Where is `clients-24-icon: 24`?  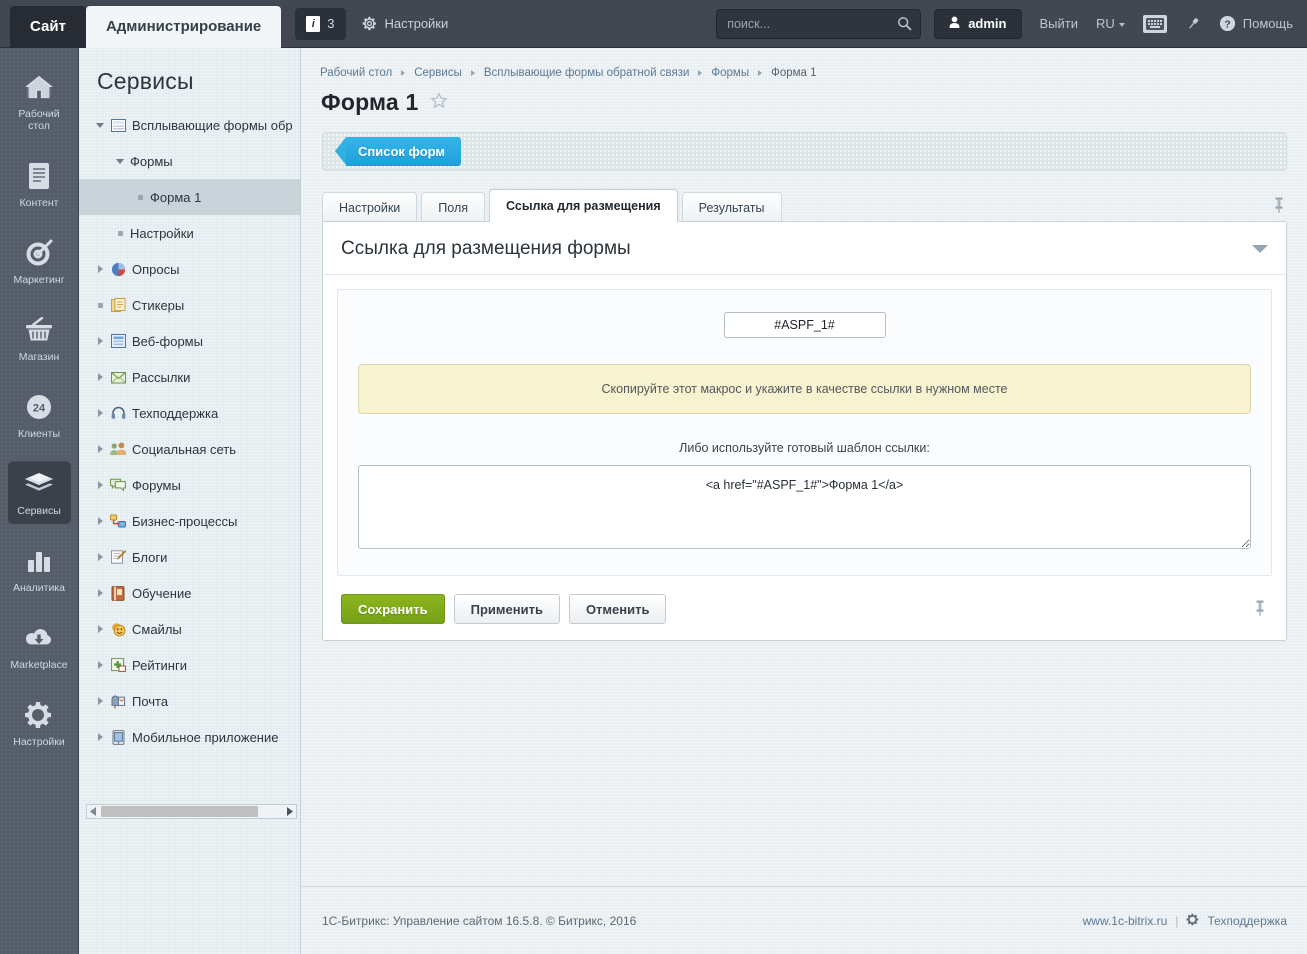 clients-24-icon: 24 is located at coordinates (39, 407).